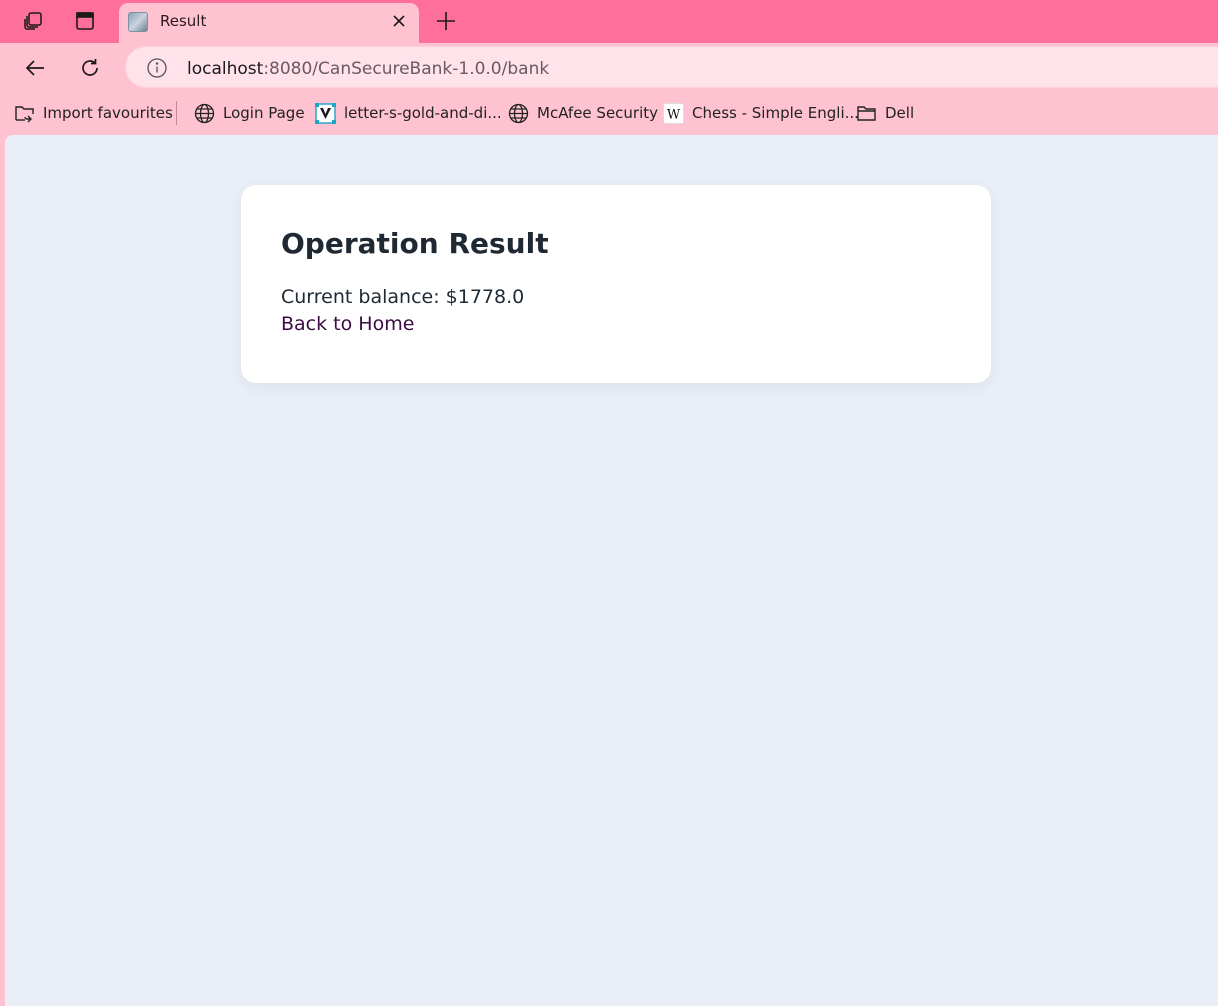  What do you see at coordinates (347, 324) in the screenshot?
I see `back-to-home-link: Back to Home` at bounding box center [347, 324].